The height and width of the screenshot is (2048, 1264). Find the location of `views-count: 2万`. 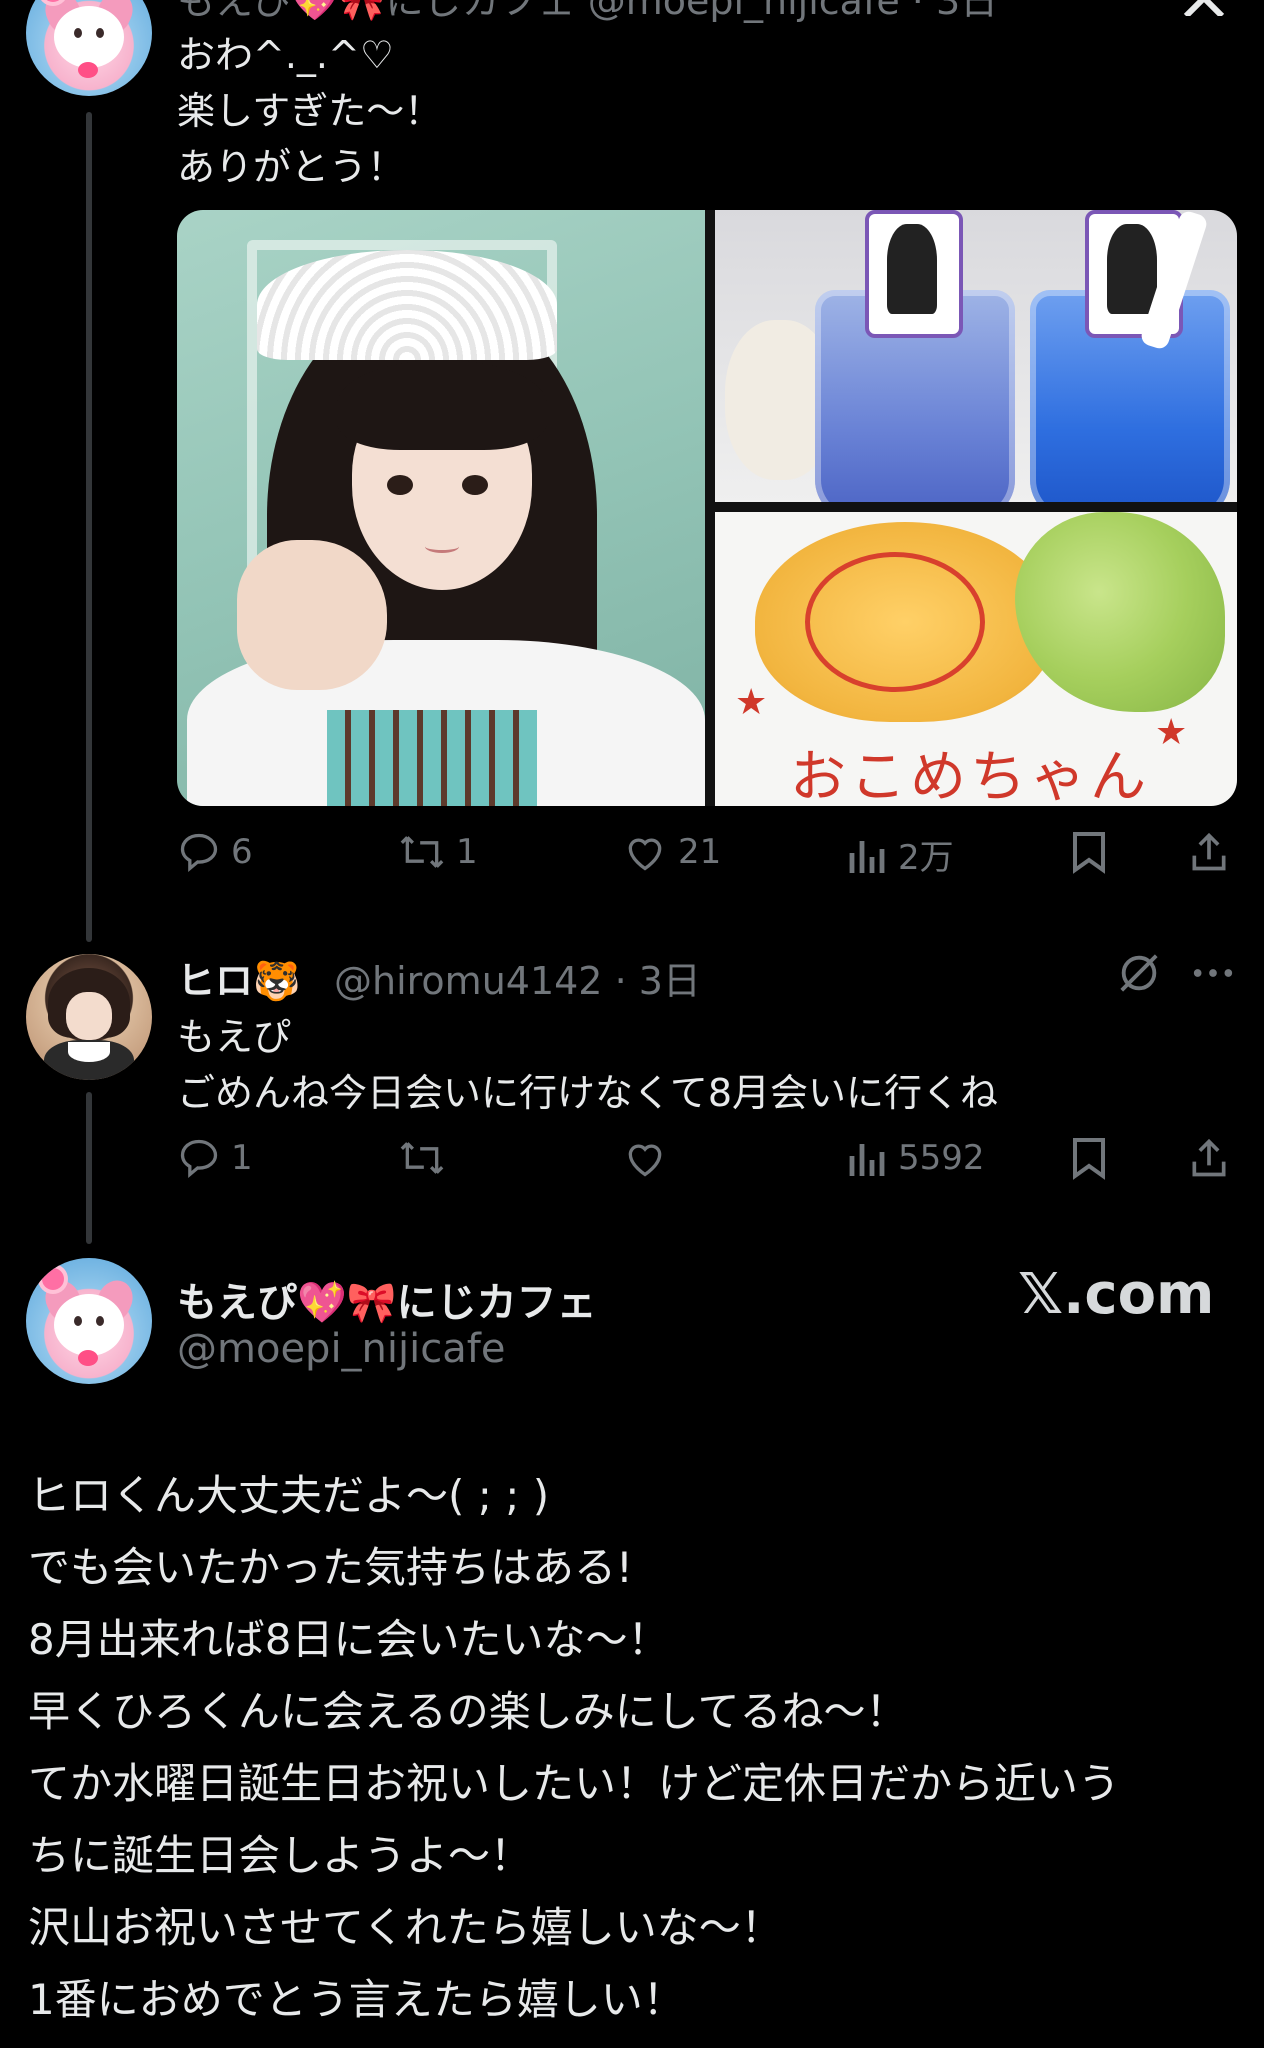

views-count: 2万 is located at coordinates (926, 858).